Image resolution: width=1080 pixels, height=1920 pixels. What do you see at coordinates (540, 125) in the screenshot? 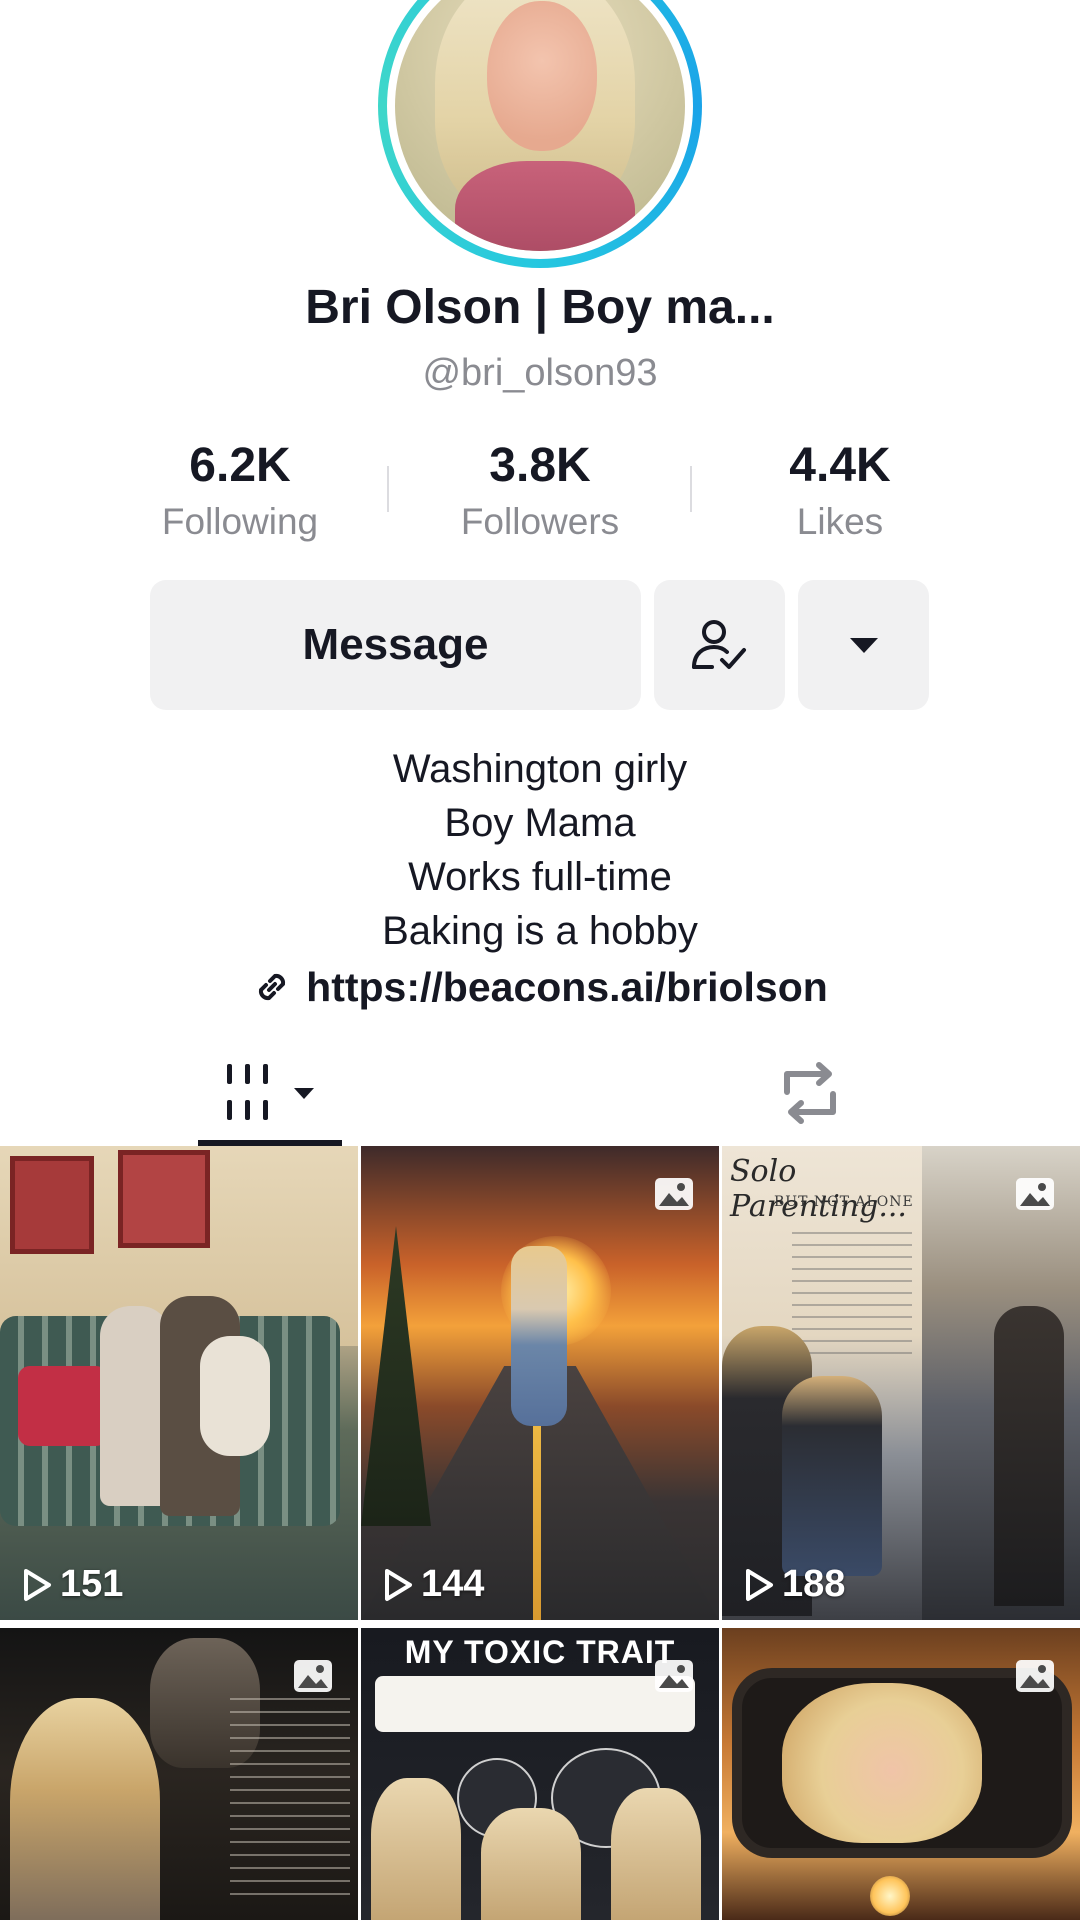
I see `avatar-photo` at bounding box center [540, 125].